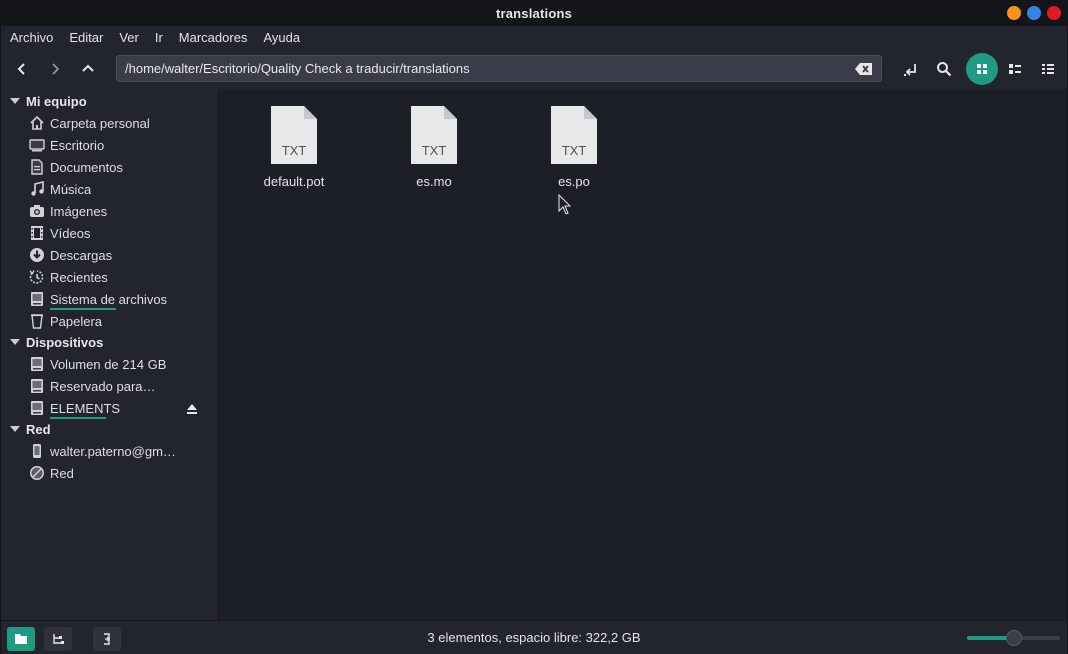  I want to click on eject-icon, so click(192, 409).